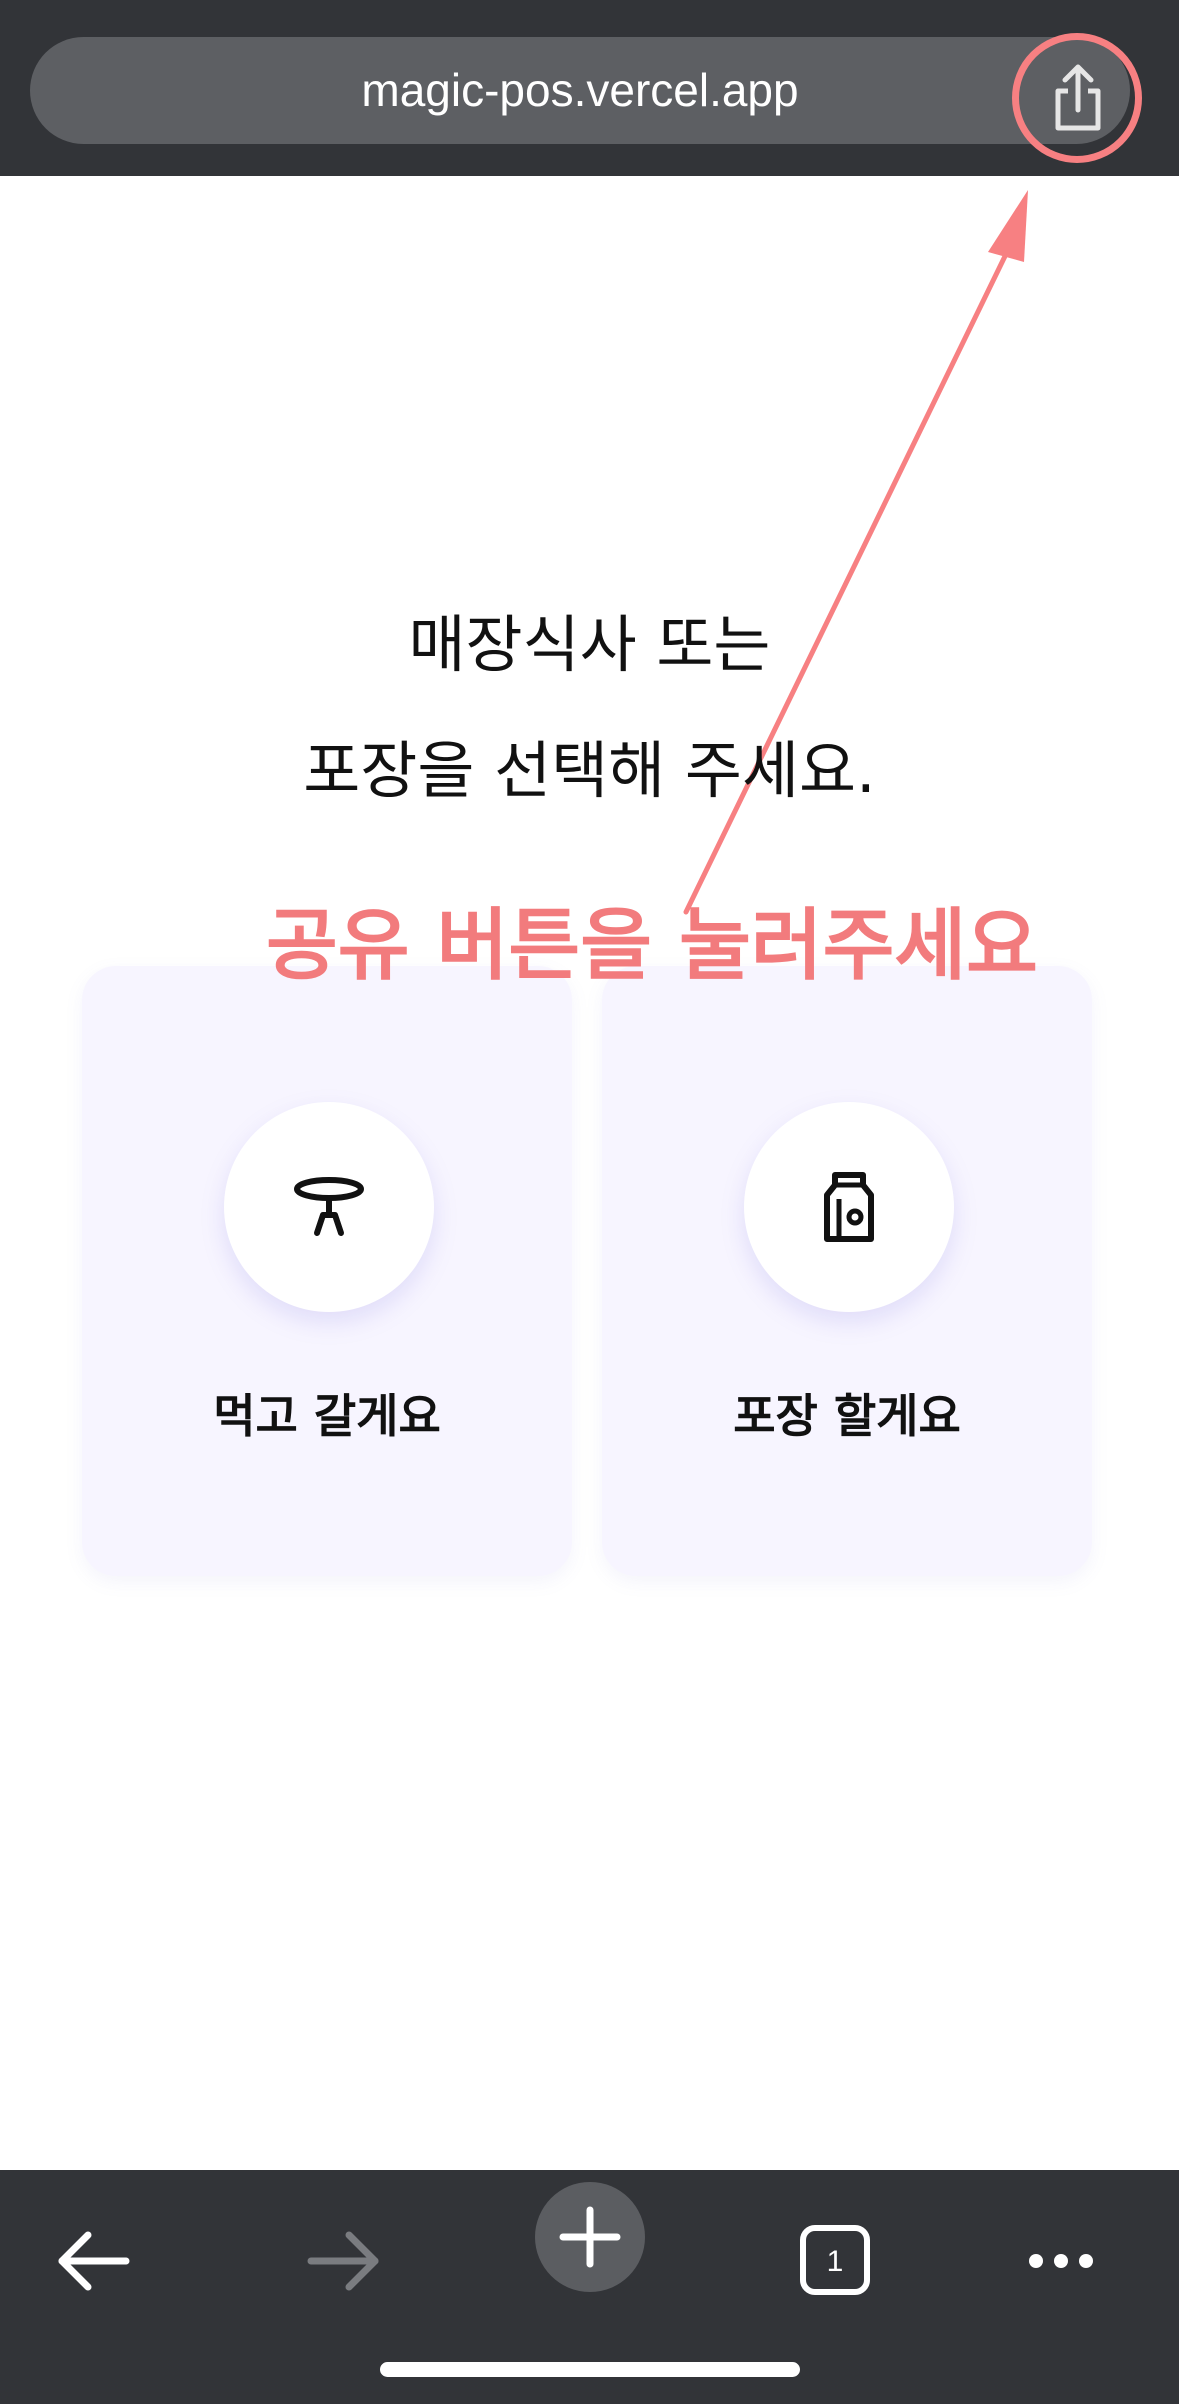 Image resolution: width=1179 pixels, height=2404 pixels. I want to click on plus-icon, so click(590, 2237).